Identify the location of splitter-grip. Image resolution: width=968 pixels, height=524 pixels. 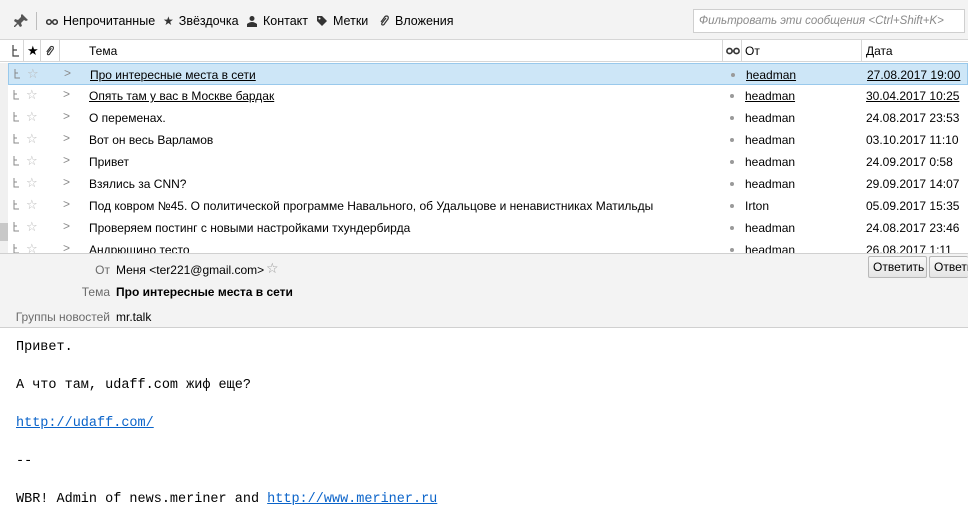
(4, 232).